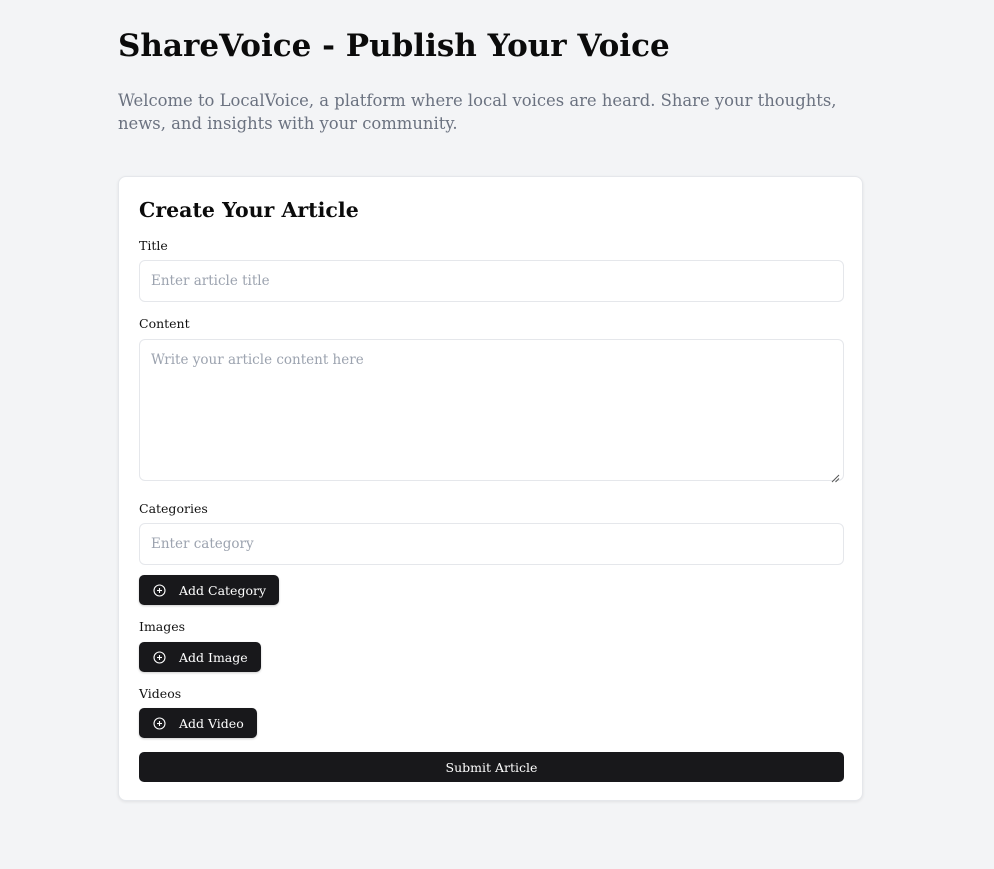 Image resolution: width=994 pixels, height=869 pixels. What do you see at coordinates (173, 508) in the screenshot?
I see `categories-label: Categories` at bounding box center [173, 508].